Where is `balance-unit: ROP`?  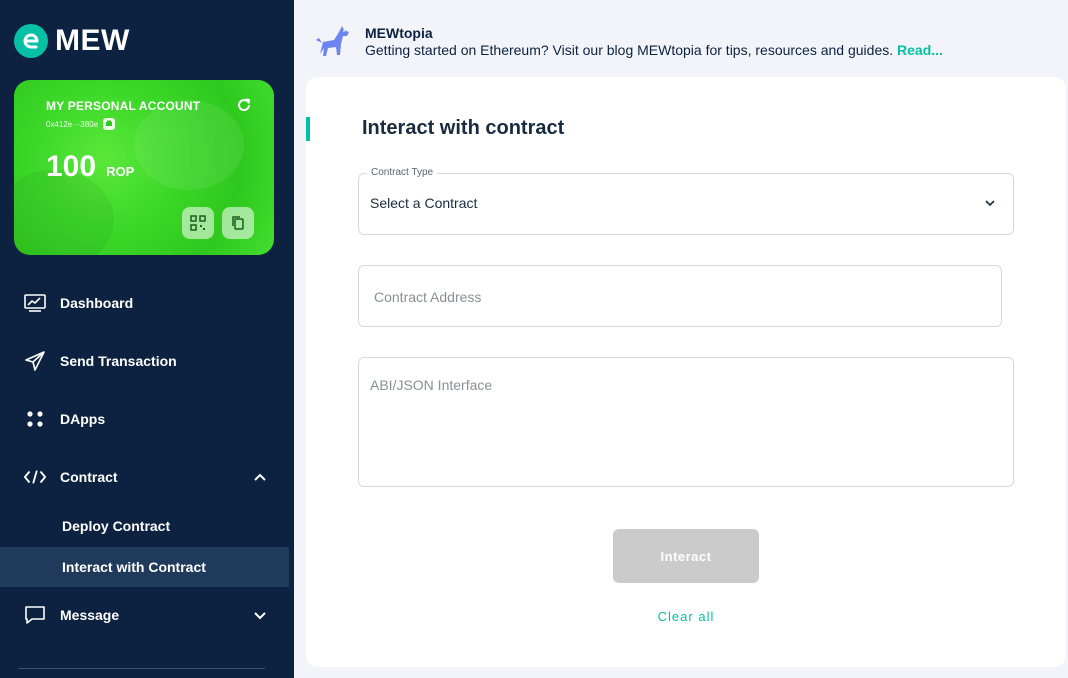
balance-unit: ROP is located at coordinates (120, 171).